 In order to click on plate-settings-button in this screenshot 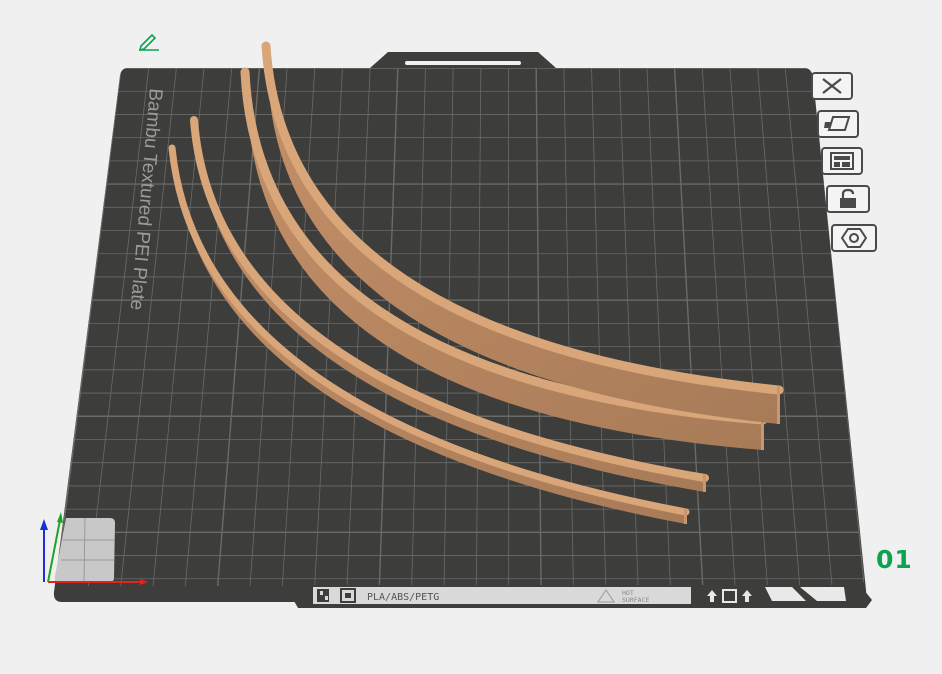, I will do `click(854, 238)`.